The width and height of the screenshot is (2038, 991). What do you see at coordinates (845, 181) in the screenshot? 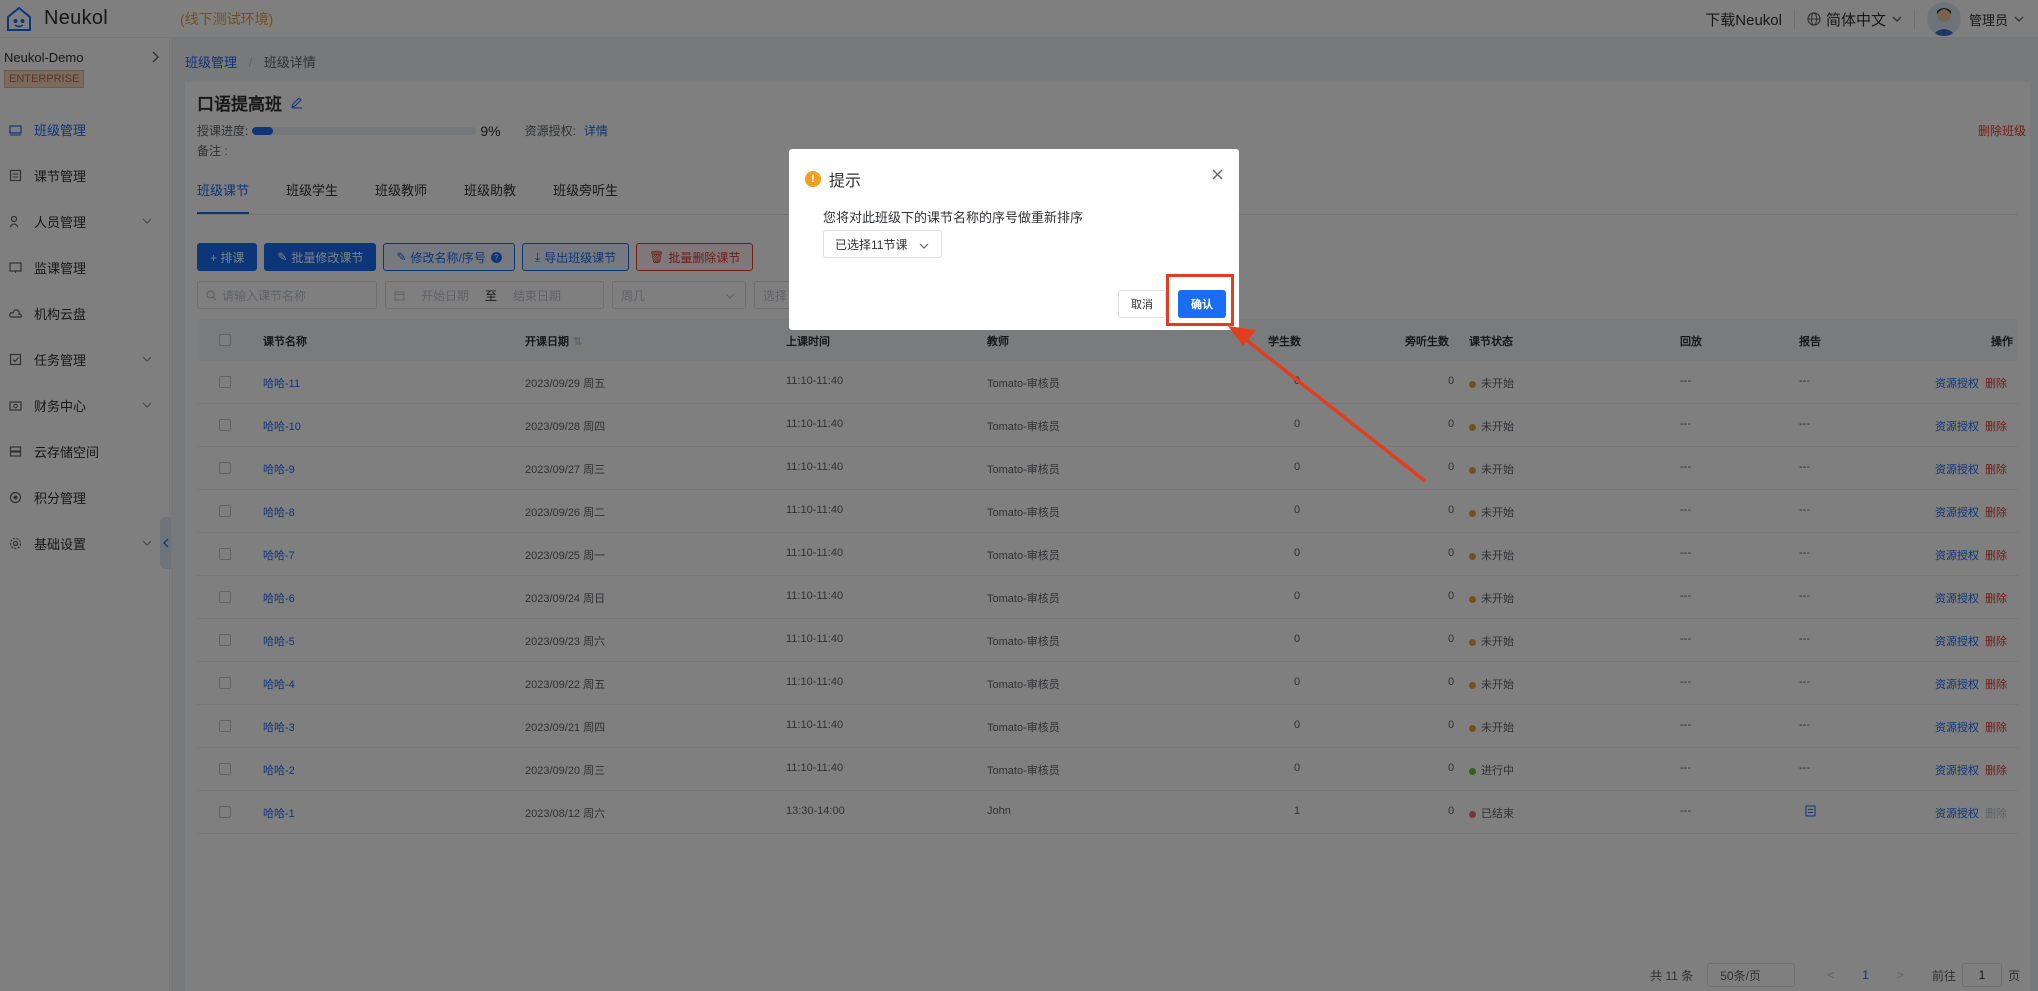
I see `dialog-title: 提示` at bounding box center [845, 181].